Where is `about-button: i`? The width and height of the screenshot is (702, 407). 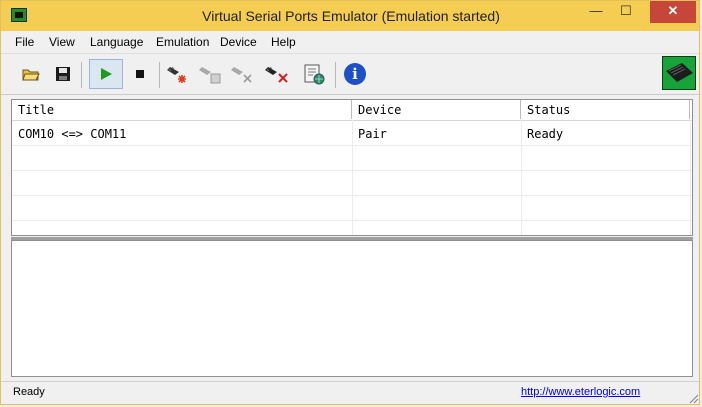
about-button: i is located at coordinates (355, 74).